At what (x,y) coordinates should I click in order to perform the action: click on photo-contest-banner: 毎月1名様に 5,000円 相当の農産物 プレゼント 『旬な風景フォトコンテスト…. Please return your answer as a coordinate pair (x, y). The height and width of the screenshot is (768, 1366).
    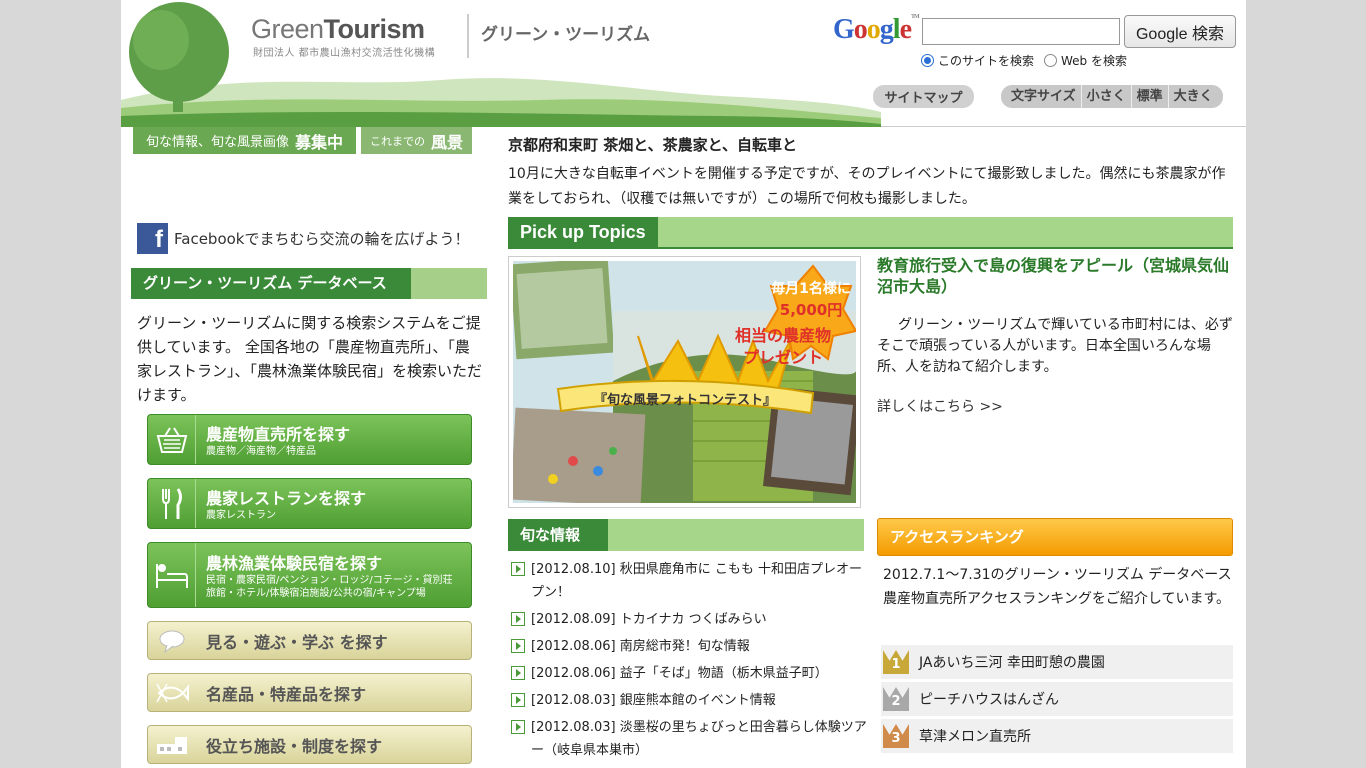
    Looking at the image, I should click on (684, 382).